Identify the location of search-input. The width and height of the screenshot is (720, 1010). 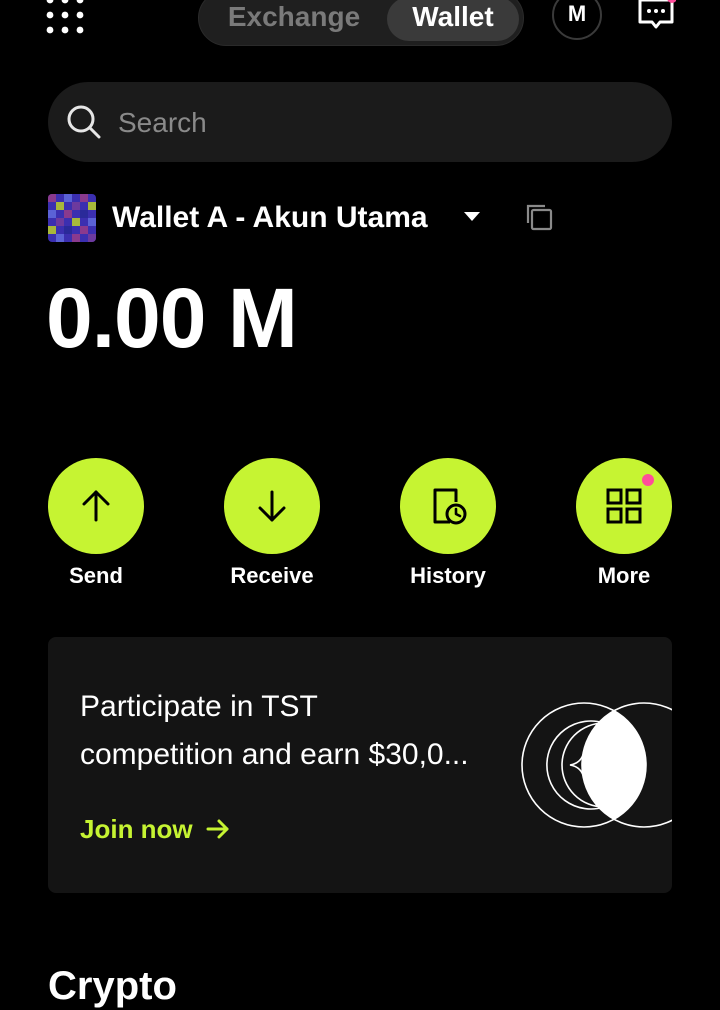
(378, 123).